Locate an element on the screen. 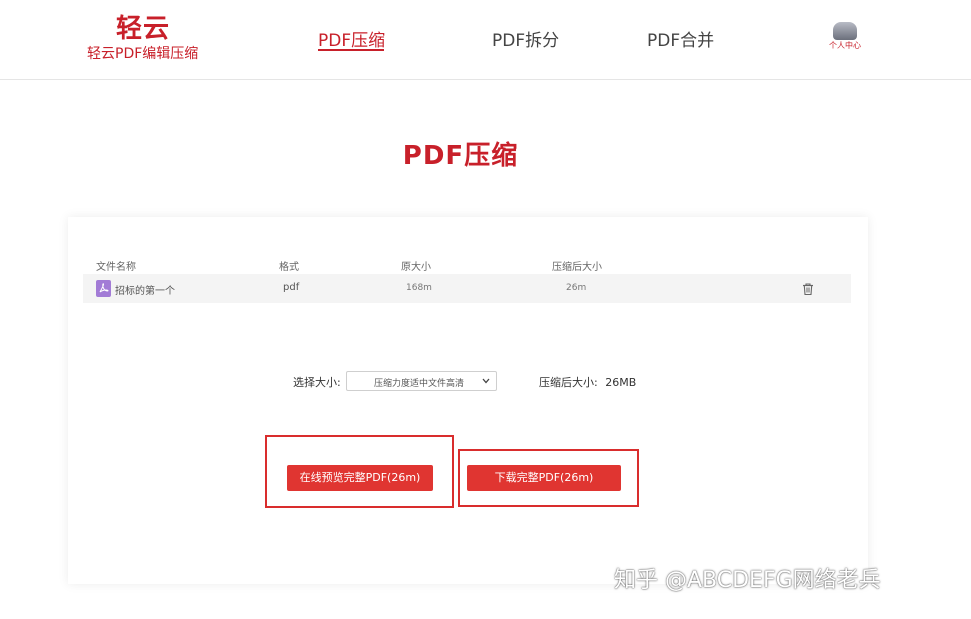 Image resolution: width=971 pixels, height=619 pixels. compressed-size-info: 压缩后大小: 26MB is located at coordinates (587, 382).